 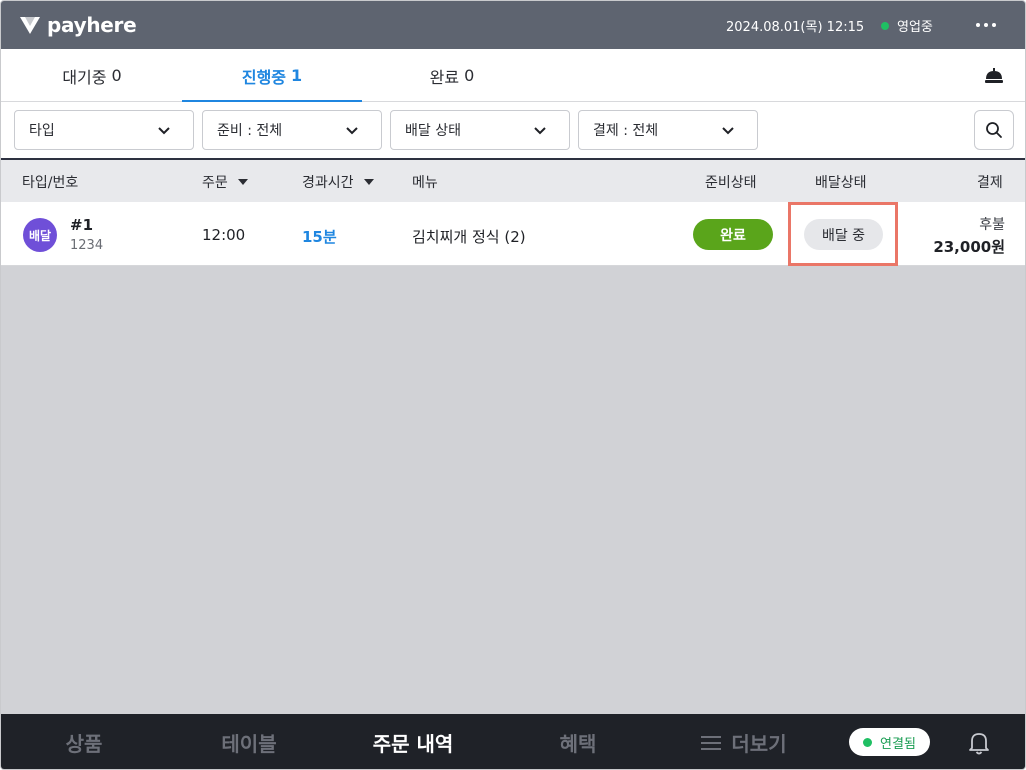 I want to click on connection-status-badge: 연결됨, so click(x=889, y=742).